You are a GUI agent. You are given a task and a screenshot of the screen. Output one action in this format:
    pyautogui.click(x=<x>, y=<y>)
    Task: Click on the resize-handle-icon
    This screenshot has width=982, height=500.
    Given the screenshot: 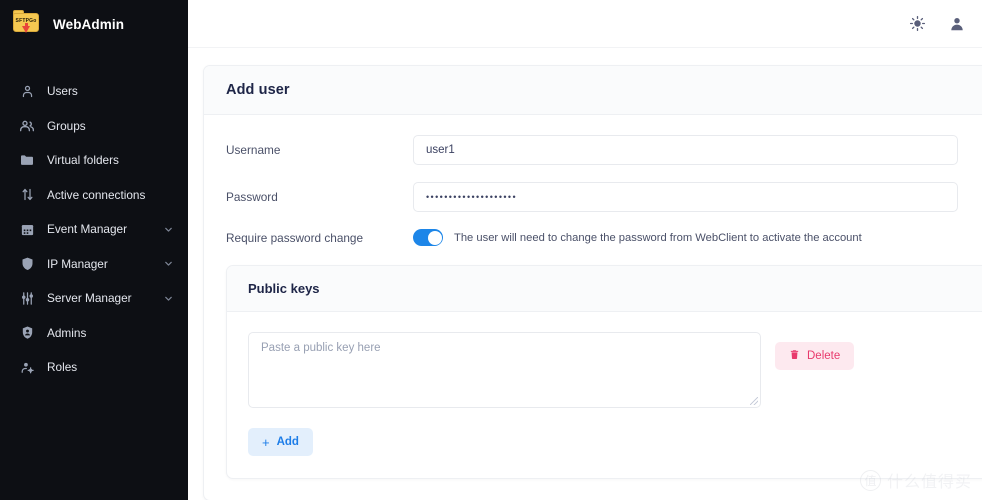 What is the action you would take?
    pyautogui.click(x=754, y=401)
    